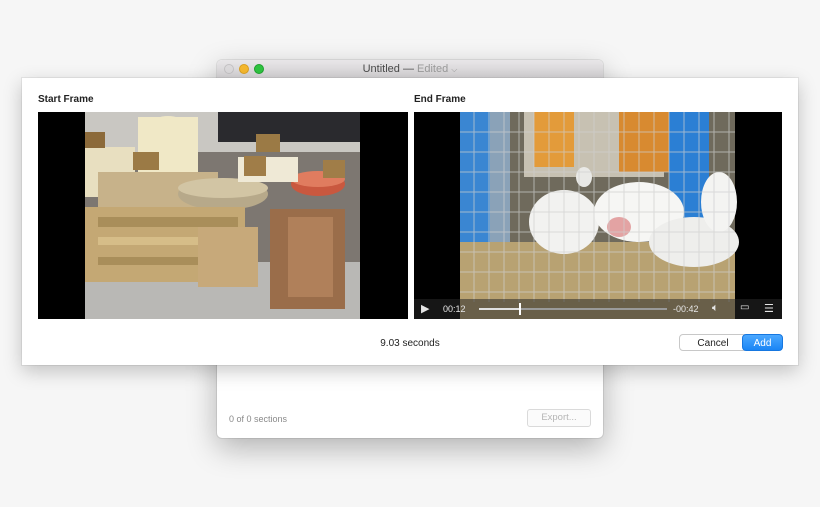 This screenshot has width=820, height=507. What do you see at coordinates (769, 308) in the screenshot?
I see `chapters-list-icon: ☰` at bounding box center [769, 308].